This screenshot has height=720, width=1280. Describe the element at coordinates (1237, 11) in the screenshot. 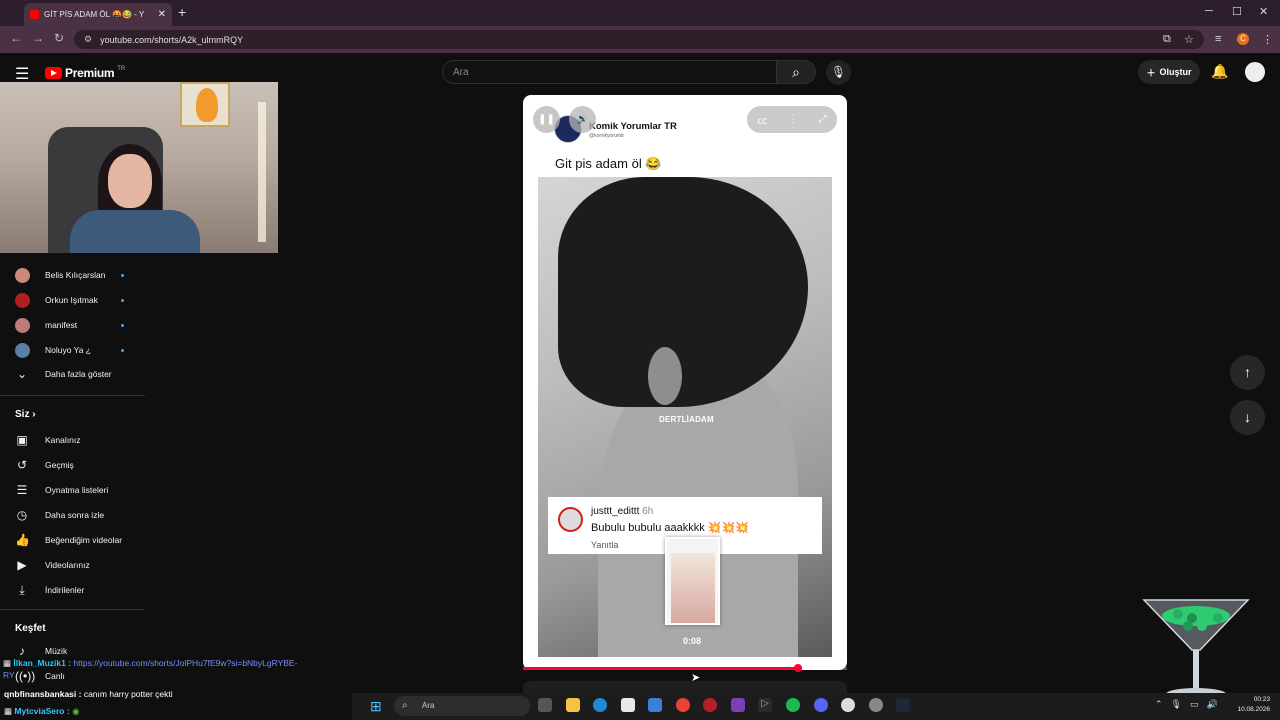

I see `maximize-button: ☐` at that location.